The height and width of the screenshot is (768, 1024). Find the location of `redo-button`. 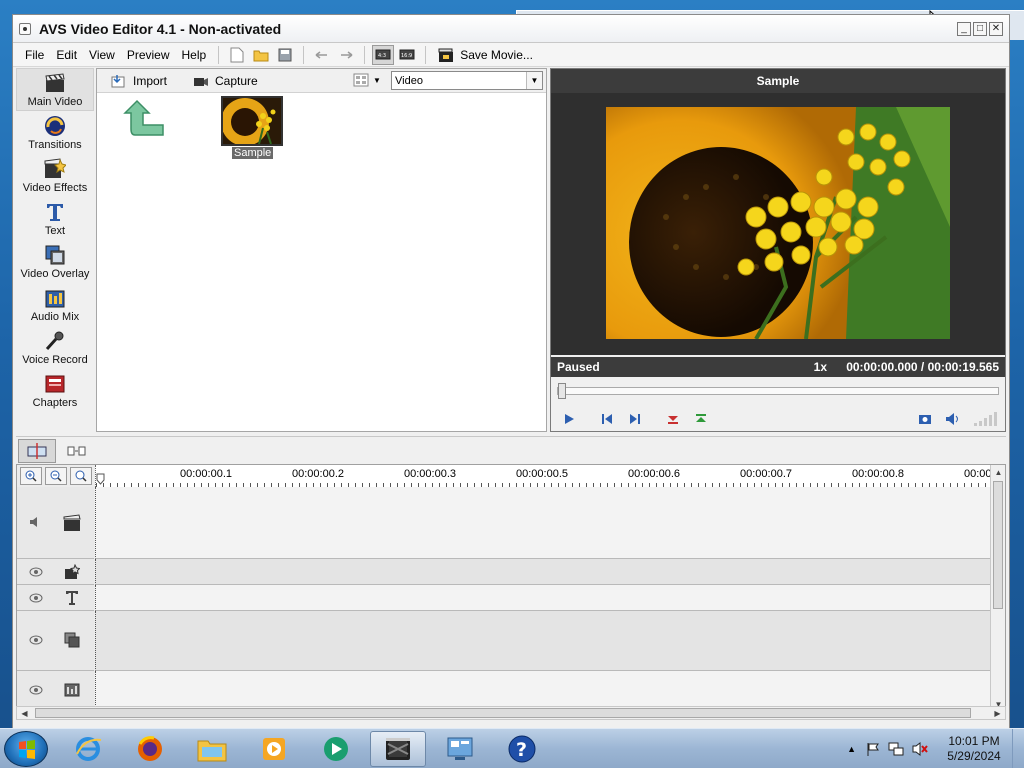

redo-button is located at coordinates (346, 55).